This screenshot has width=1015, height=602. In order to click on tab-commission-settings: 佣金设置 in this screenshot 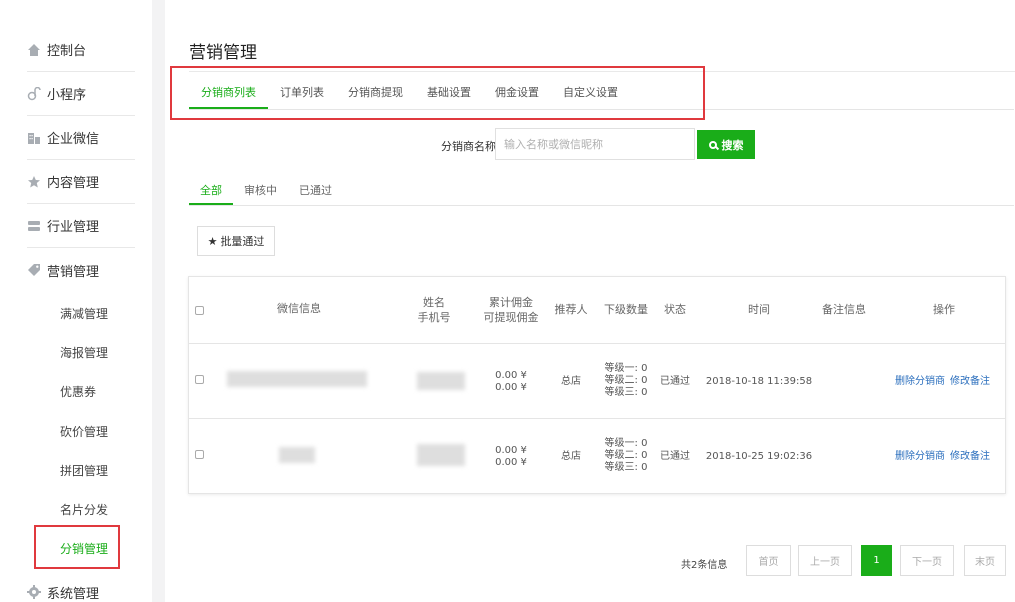, I will do `click(517, 93)`.